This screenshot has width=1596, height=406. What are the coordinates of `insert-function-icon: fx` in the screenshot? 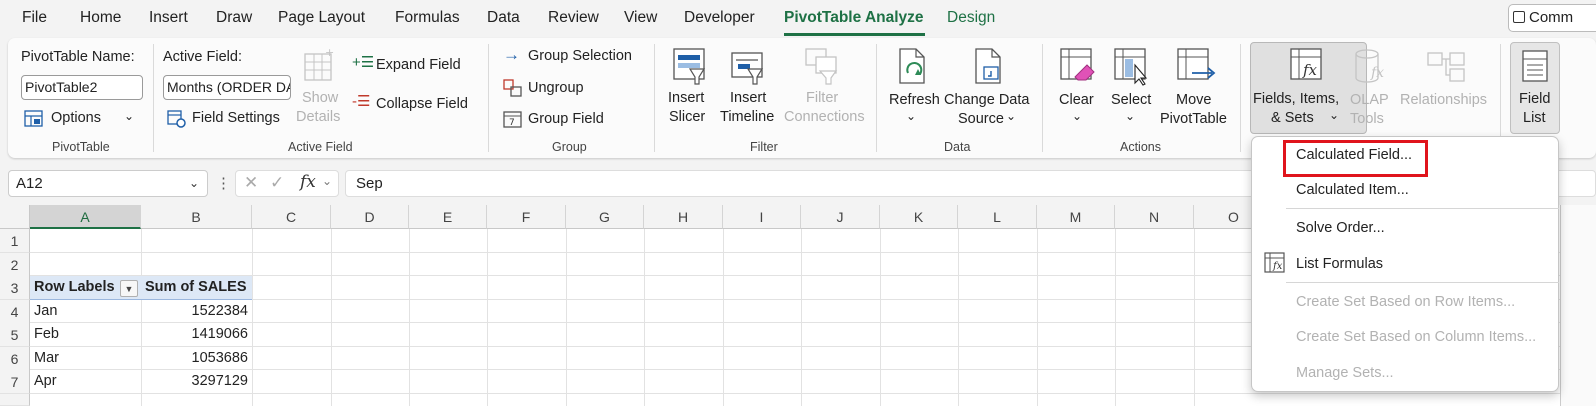 It's located at (308, 182).